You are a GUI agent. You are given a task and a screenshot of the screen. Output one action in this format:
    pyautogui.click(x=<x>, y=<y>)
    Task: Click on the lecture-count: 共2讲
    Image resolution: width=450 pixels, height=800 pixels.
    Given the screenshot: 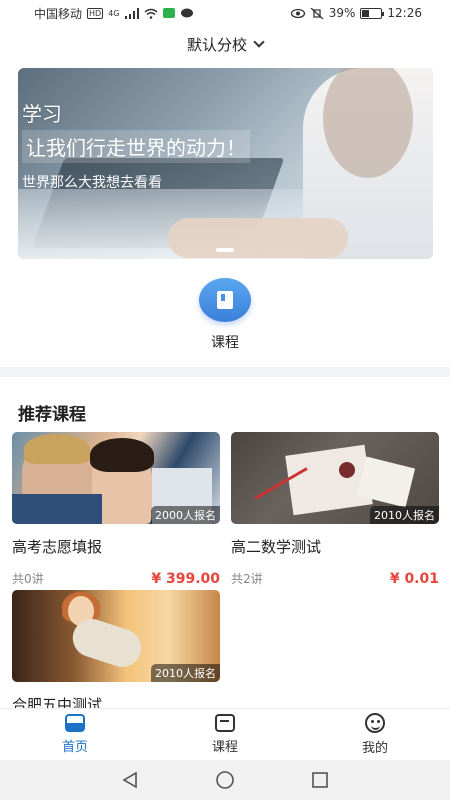 What is the action you would take?
    pyautogui.click(x=247, y=579)
    